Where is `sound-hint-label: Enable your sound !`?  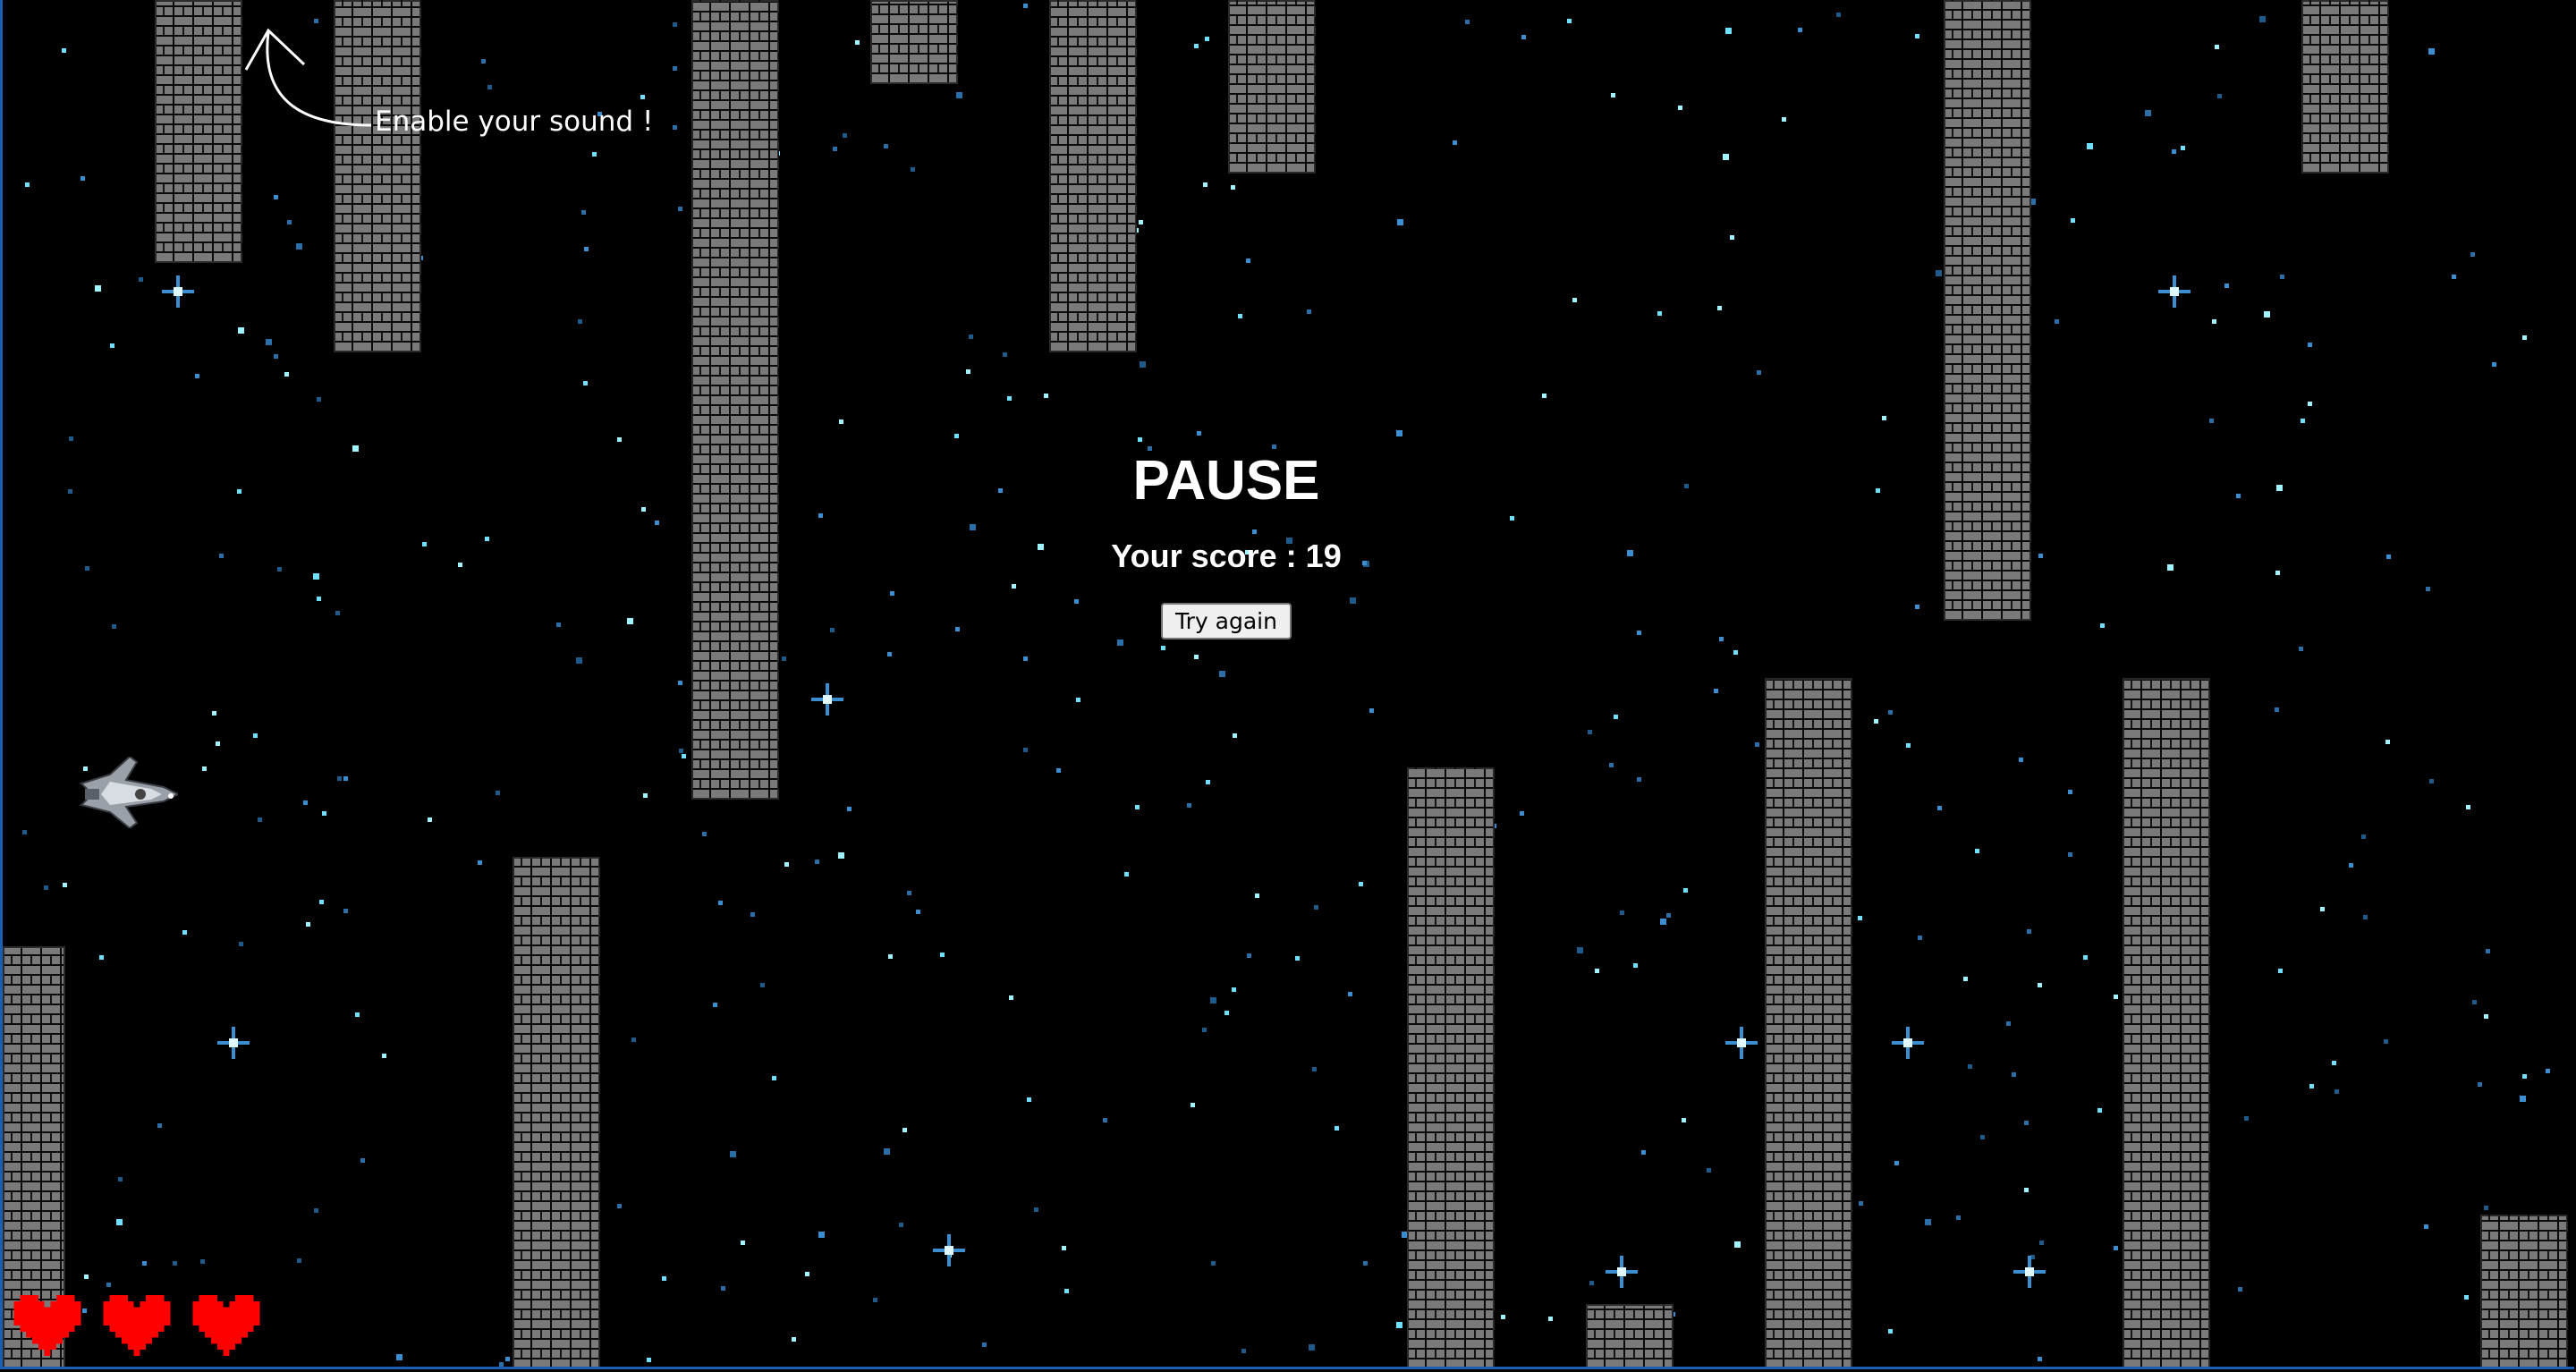 sound-hint-label: Enable your sound ! is located at coordinates (514, 122).